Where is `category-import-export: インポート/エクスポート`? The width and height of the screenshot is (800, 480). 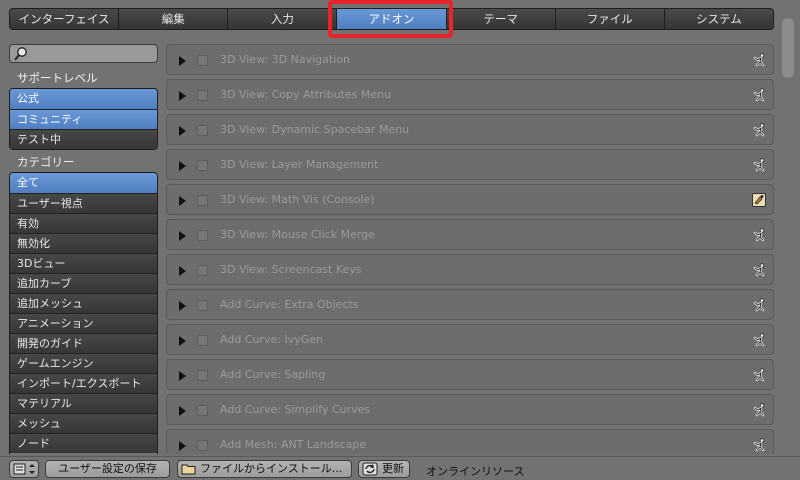
category-import-export: インポート/エクスポート is located at coordinates (83, 383).